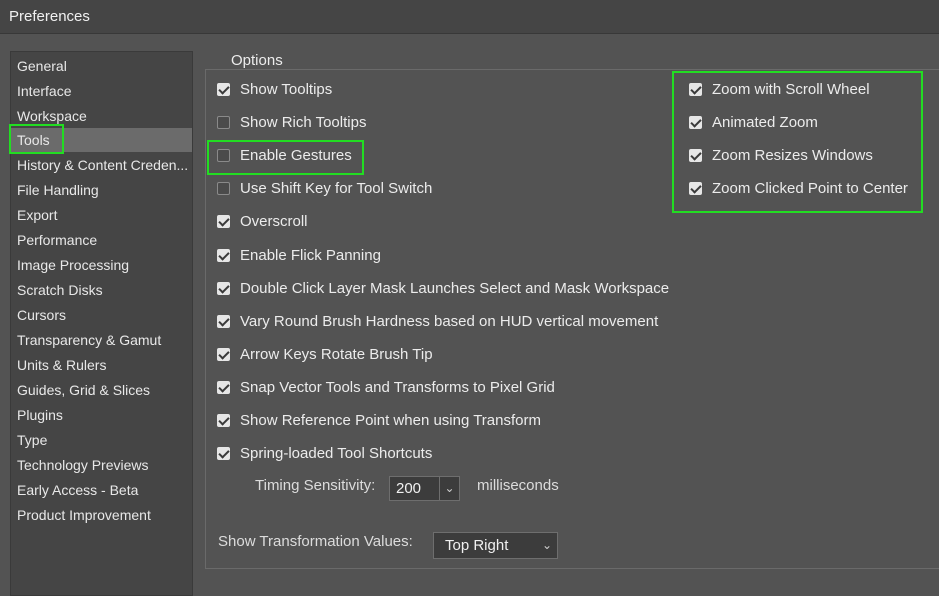  I want to click on option-label: Use Shift Key for Tool Switch, so click(336, 188).